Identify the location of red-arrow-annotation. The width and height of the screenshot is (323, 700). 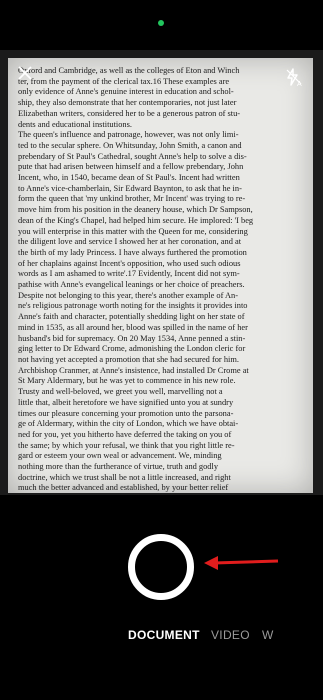
(241, 563).